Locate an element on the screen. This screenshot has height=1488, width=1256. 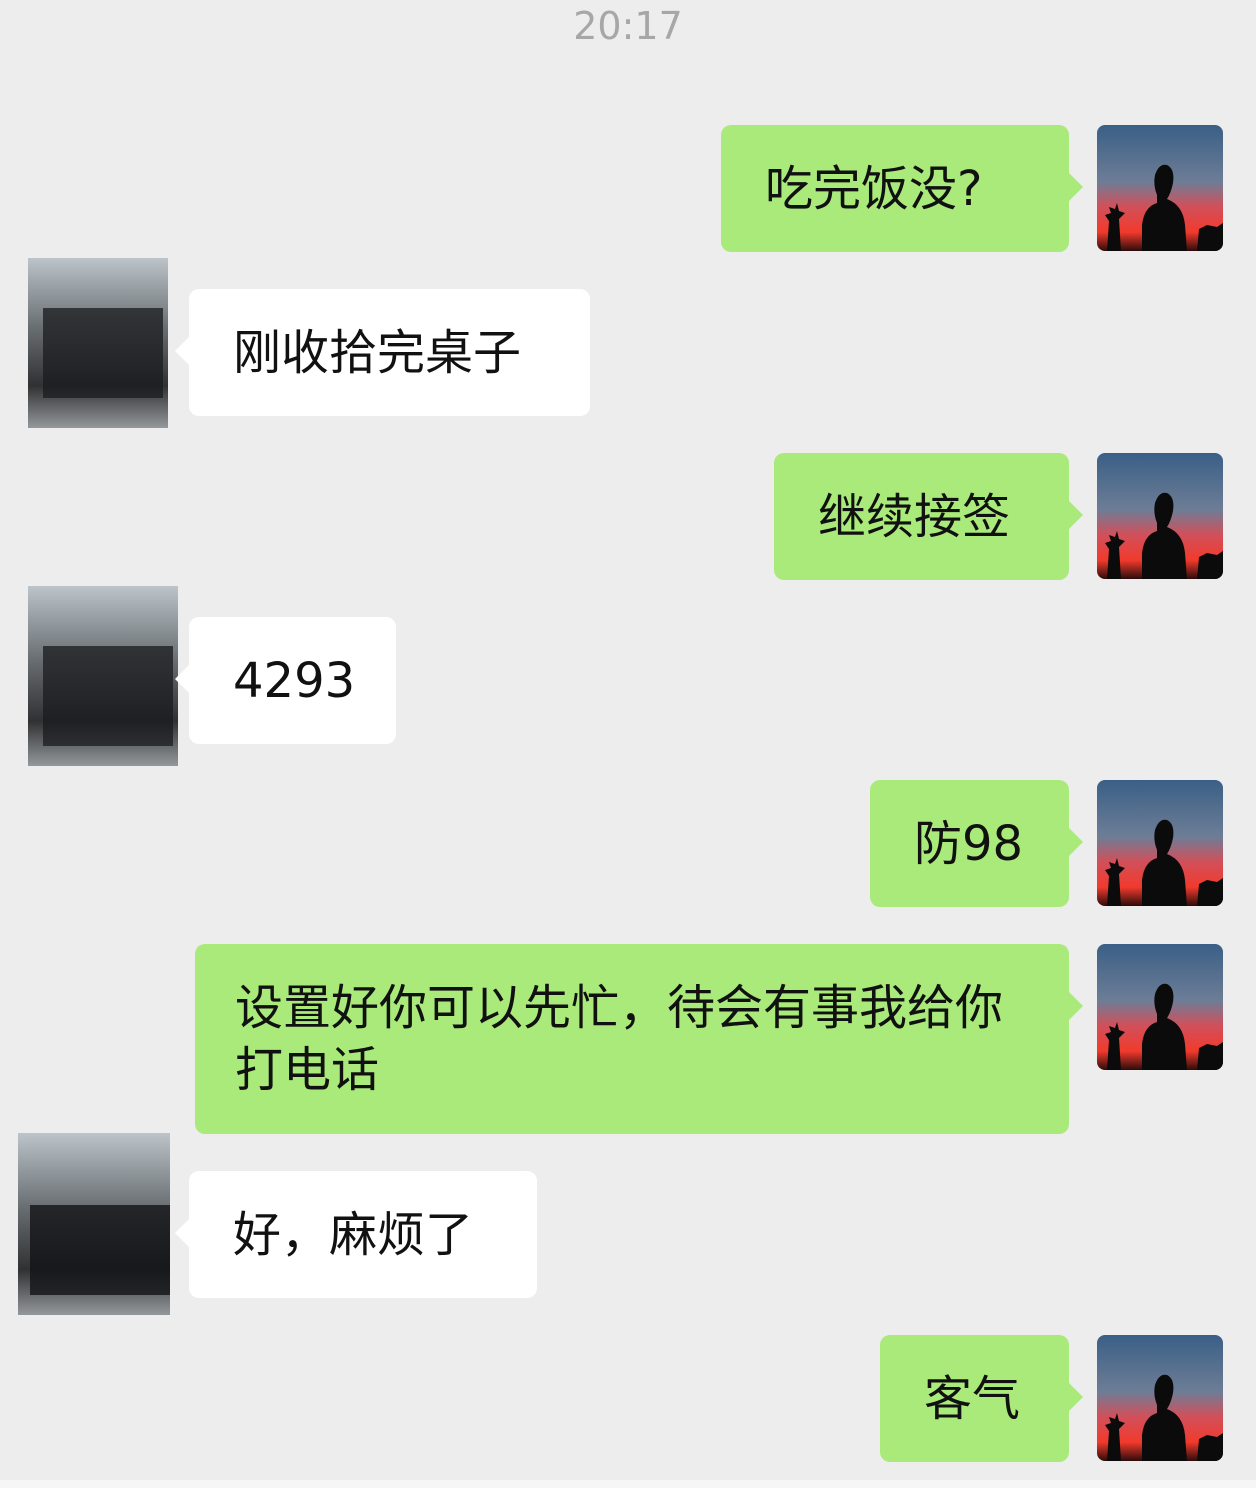
message-bubble-outgoing: 防98 is located at coordinates (976, 843).